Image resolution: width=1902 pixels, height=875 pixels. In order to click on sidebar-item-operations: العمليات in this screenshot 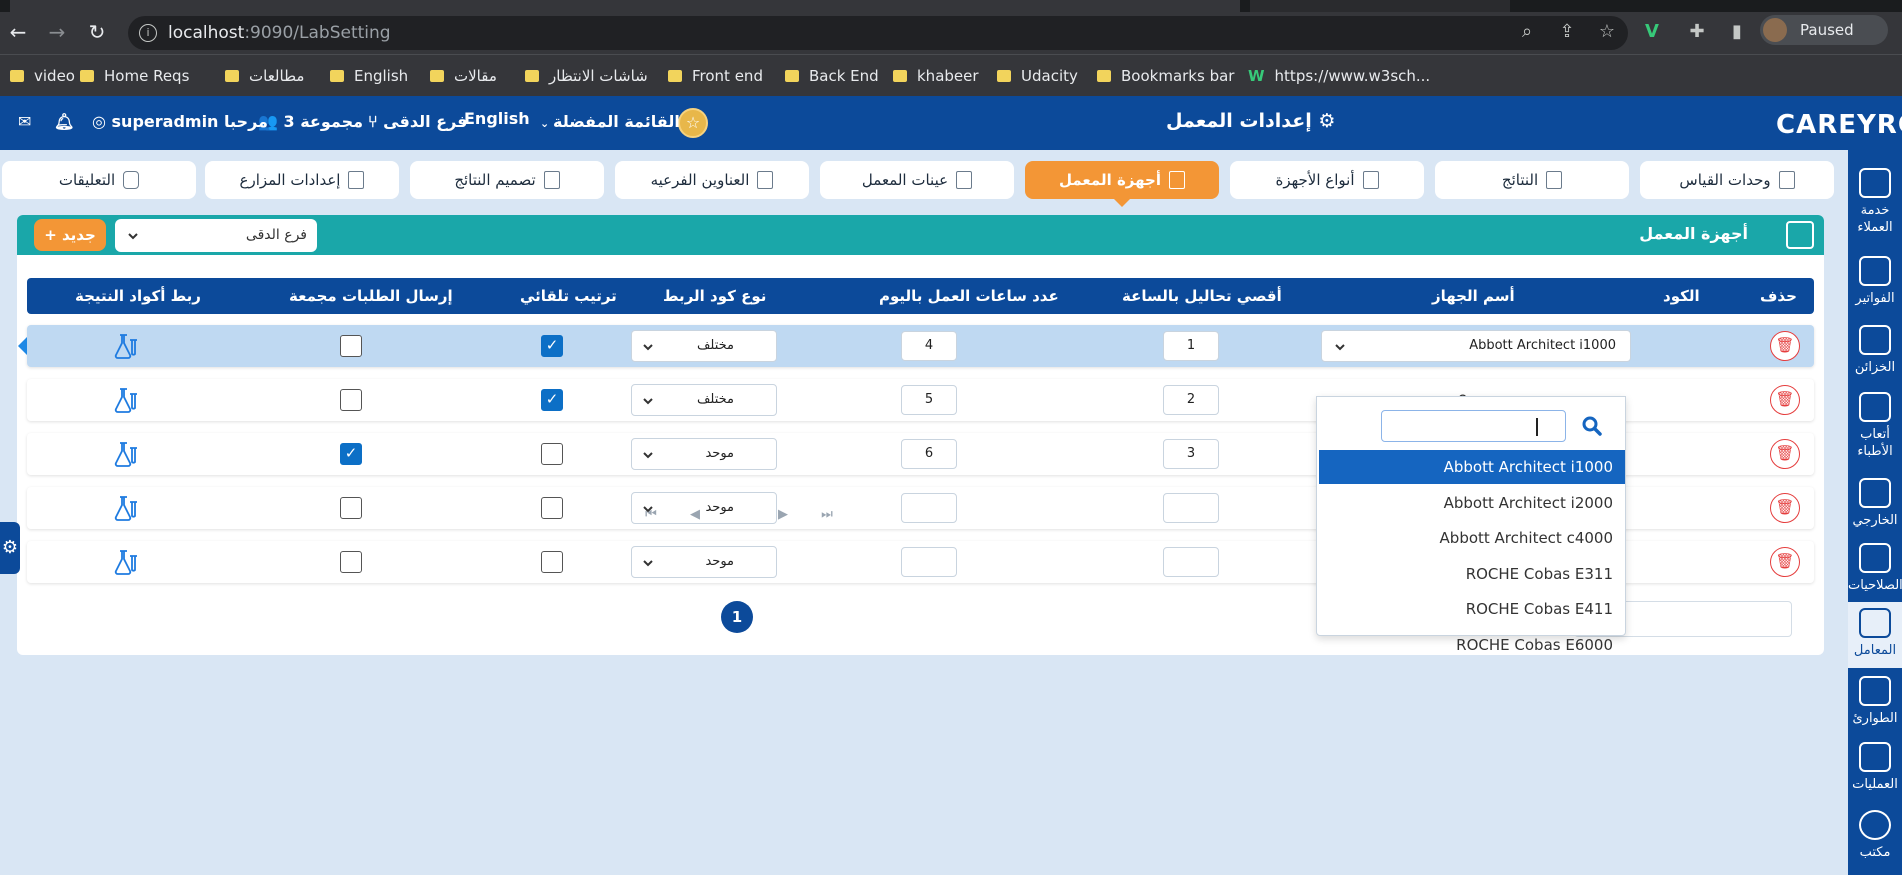, I will do `click(1875, 767)`.